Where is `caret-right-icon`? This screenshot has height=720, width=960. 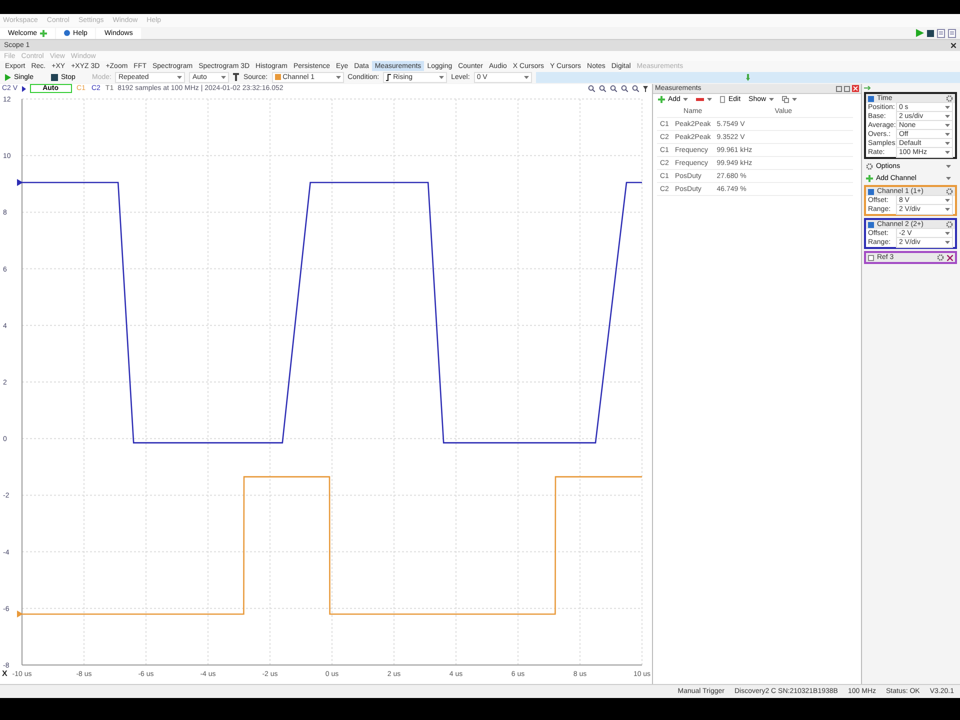
caret-right-icon is located at coordinates (24, 89).